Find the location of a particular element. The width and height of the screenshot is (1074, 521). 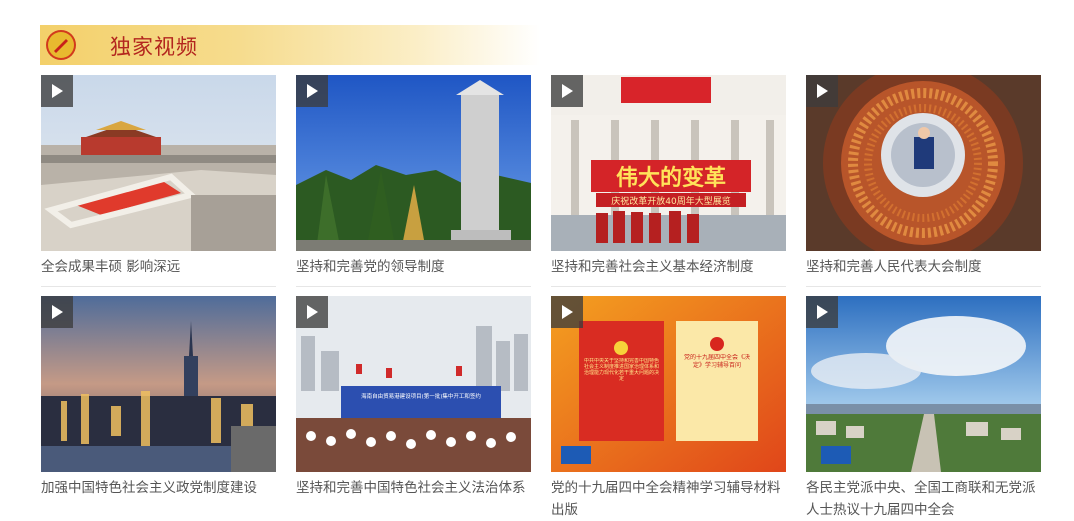

monument-scene-image is located at coordinates (413, 163).